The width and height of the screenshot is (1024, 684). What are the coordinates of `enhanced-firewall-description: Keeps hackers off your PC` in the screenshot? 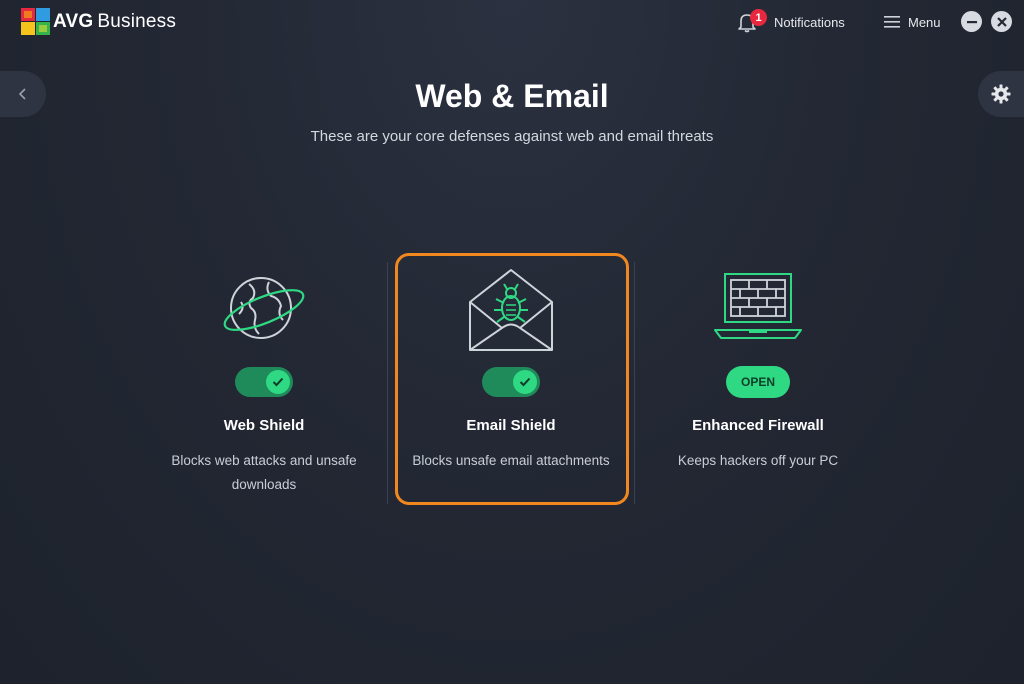 It's located at (758, 461).